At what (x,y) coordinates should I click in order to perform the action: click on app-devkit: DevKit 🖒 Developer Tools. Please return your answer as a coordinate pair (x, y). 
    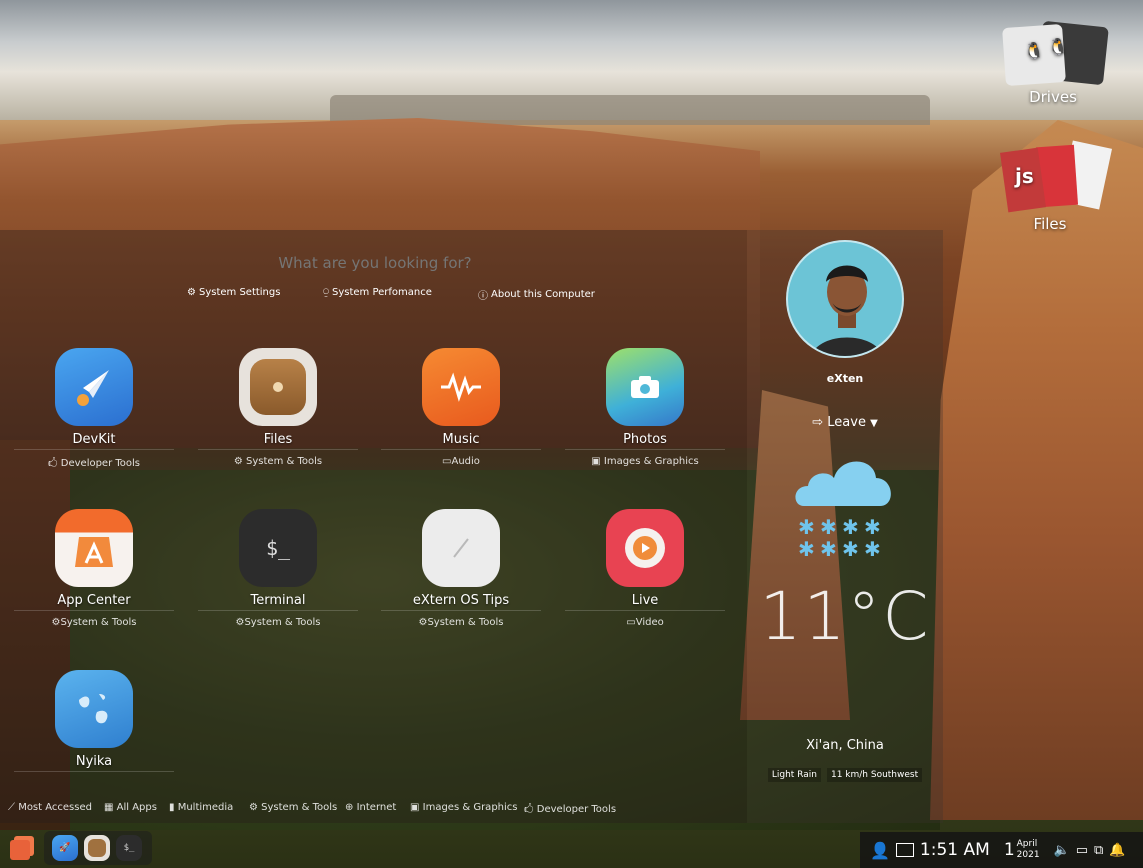
    Looking at the image, I should click on (94, 410).